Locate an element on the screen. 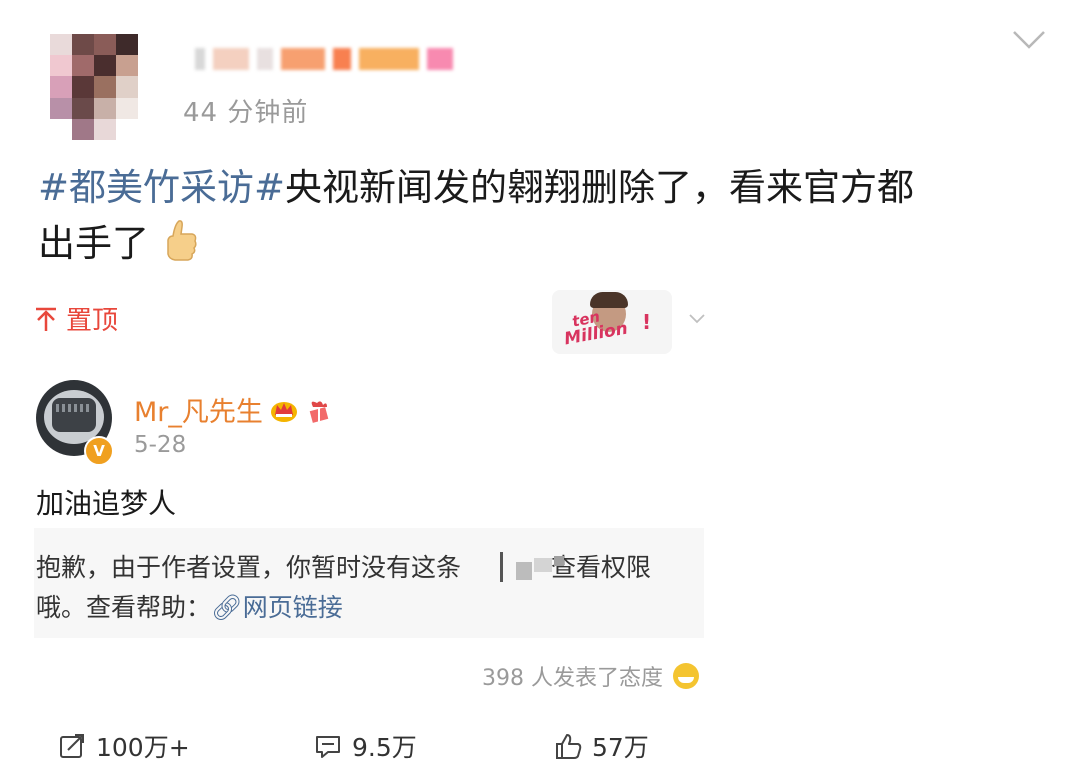 The image size is (1080, 764). repost-count: 100万+ is located at coordinates (143, 747).